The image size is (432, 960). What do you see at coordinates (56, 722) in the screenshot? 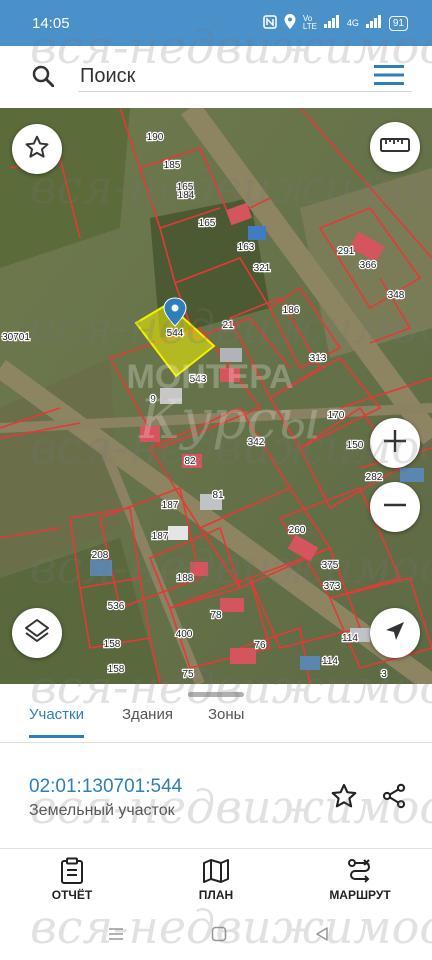
I see `tab-parcels: Участки` at bounding box center [56, 722].